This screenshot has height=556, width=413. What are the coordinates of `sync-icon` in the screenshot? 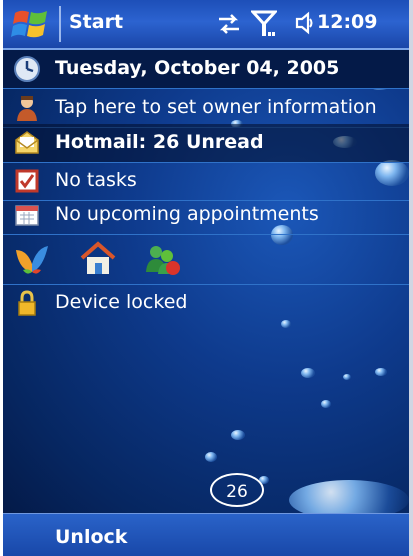 It's located at (229, 24).